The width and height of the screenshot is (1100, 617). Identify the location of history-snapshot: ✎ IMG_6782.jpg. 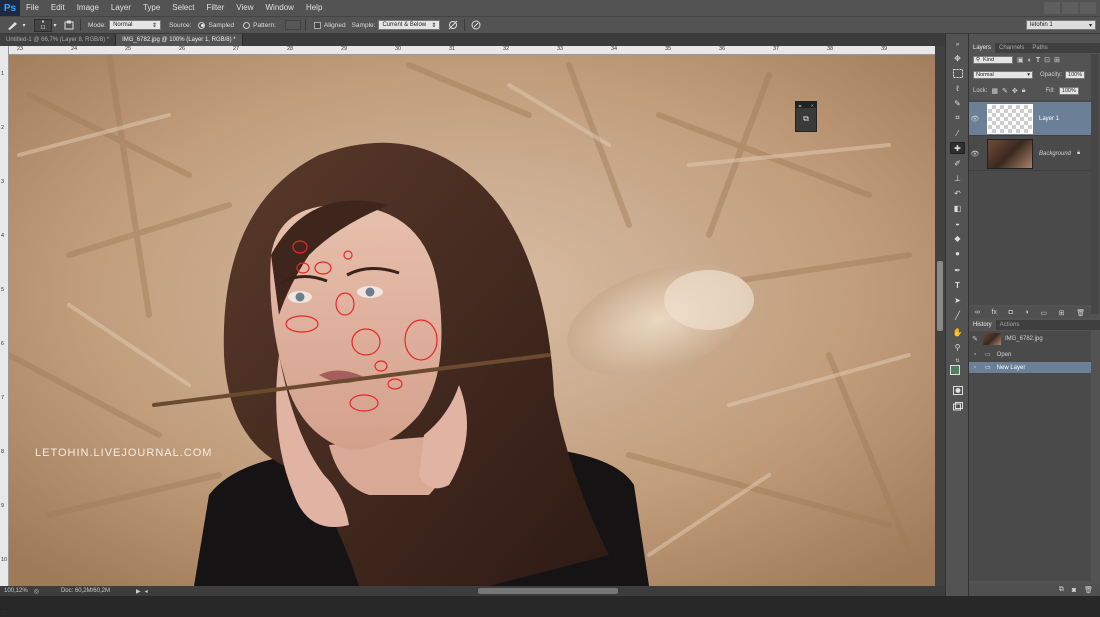
(1030, 339).